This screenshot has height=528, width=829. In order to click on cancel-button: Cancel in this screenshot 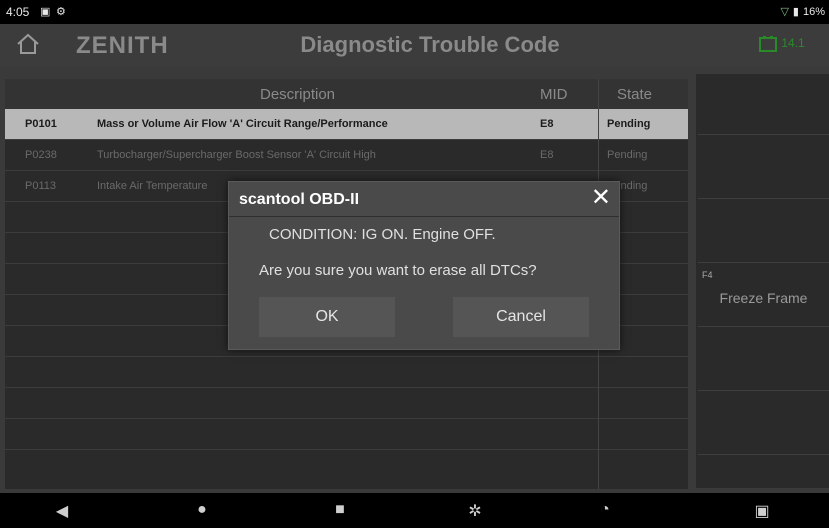, I will do `click(521, 317)`.